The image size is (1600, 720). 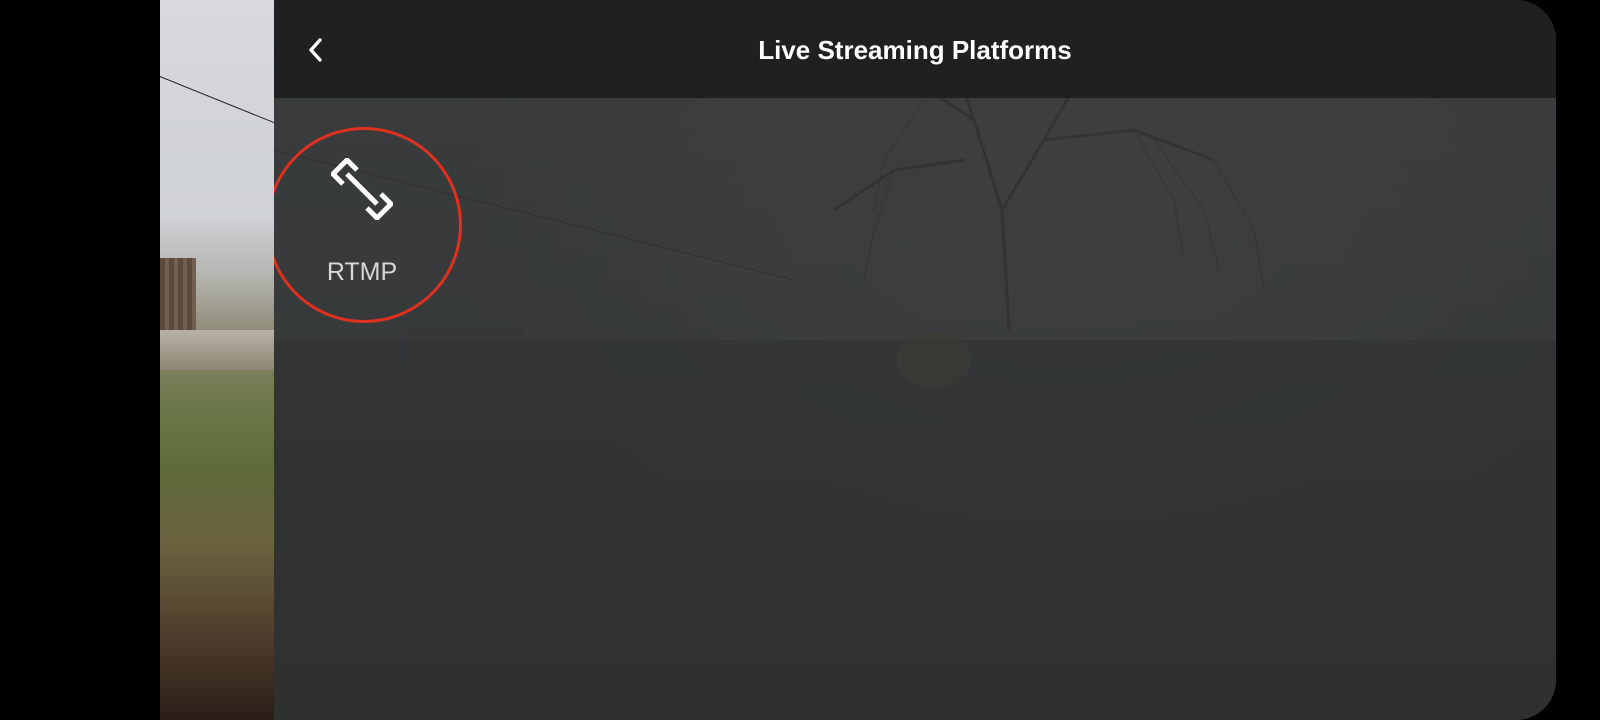 What do you see at coordinates (220, 350) in the screenshot?
I see `camera-wall` at bounding box center [220, 350].